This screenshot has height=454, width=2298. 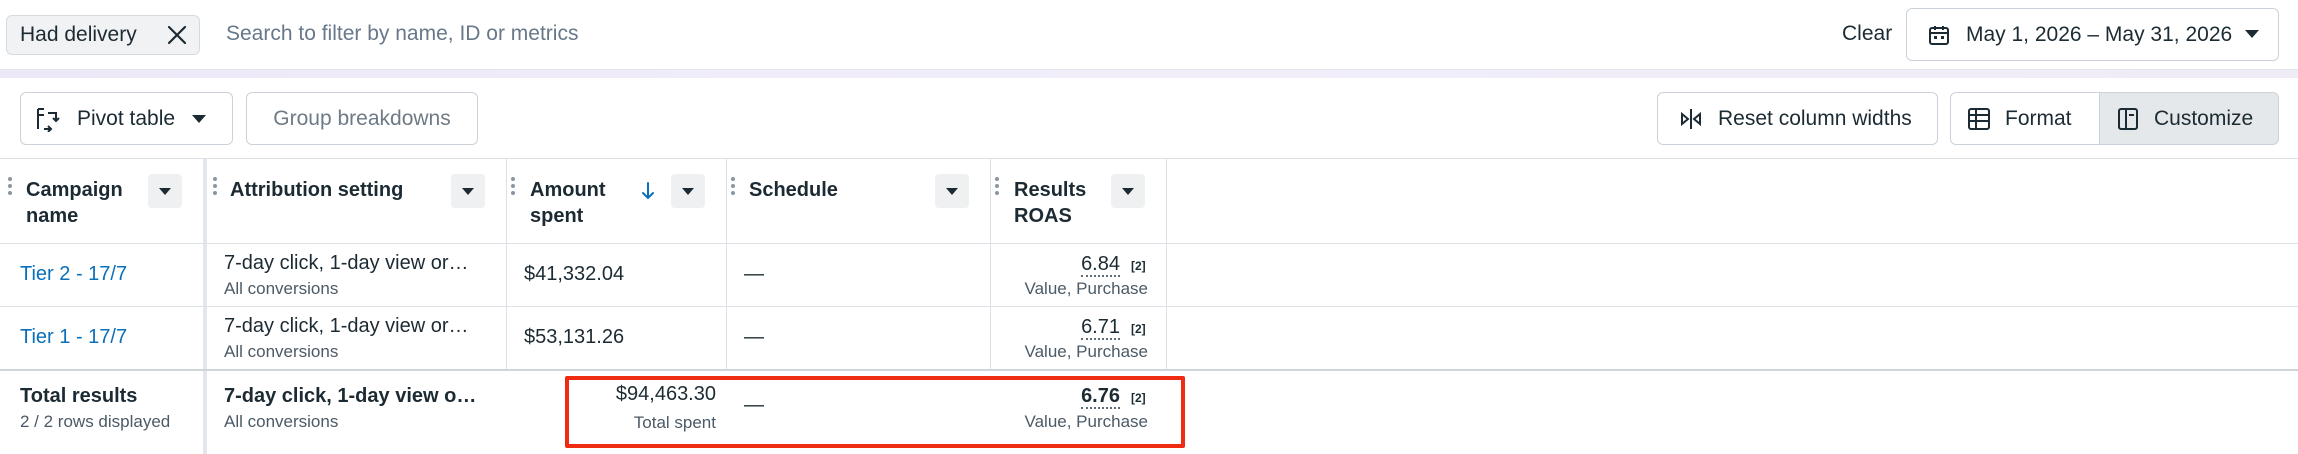 I want to click on reset-columns-icon, so click(x=1691, y=118).